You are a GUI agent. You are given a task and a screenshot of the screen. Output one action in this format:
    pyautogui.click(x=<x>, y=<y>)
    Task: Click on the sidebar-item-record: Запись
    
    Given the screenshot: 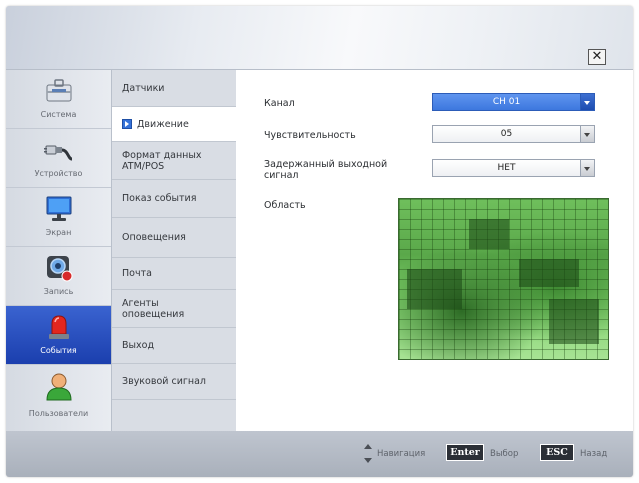 What is the action you would take?
    pyautogui.click(x=58, y=276)
    